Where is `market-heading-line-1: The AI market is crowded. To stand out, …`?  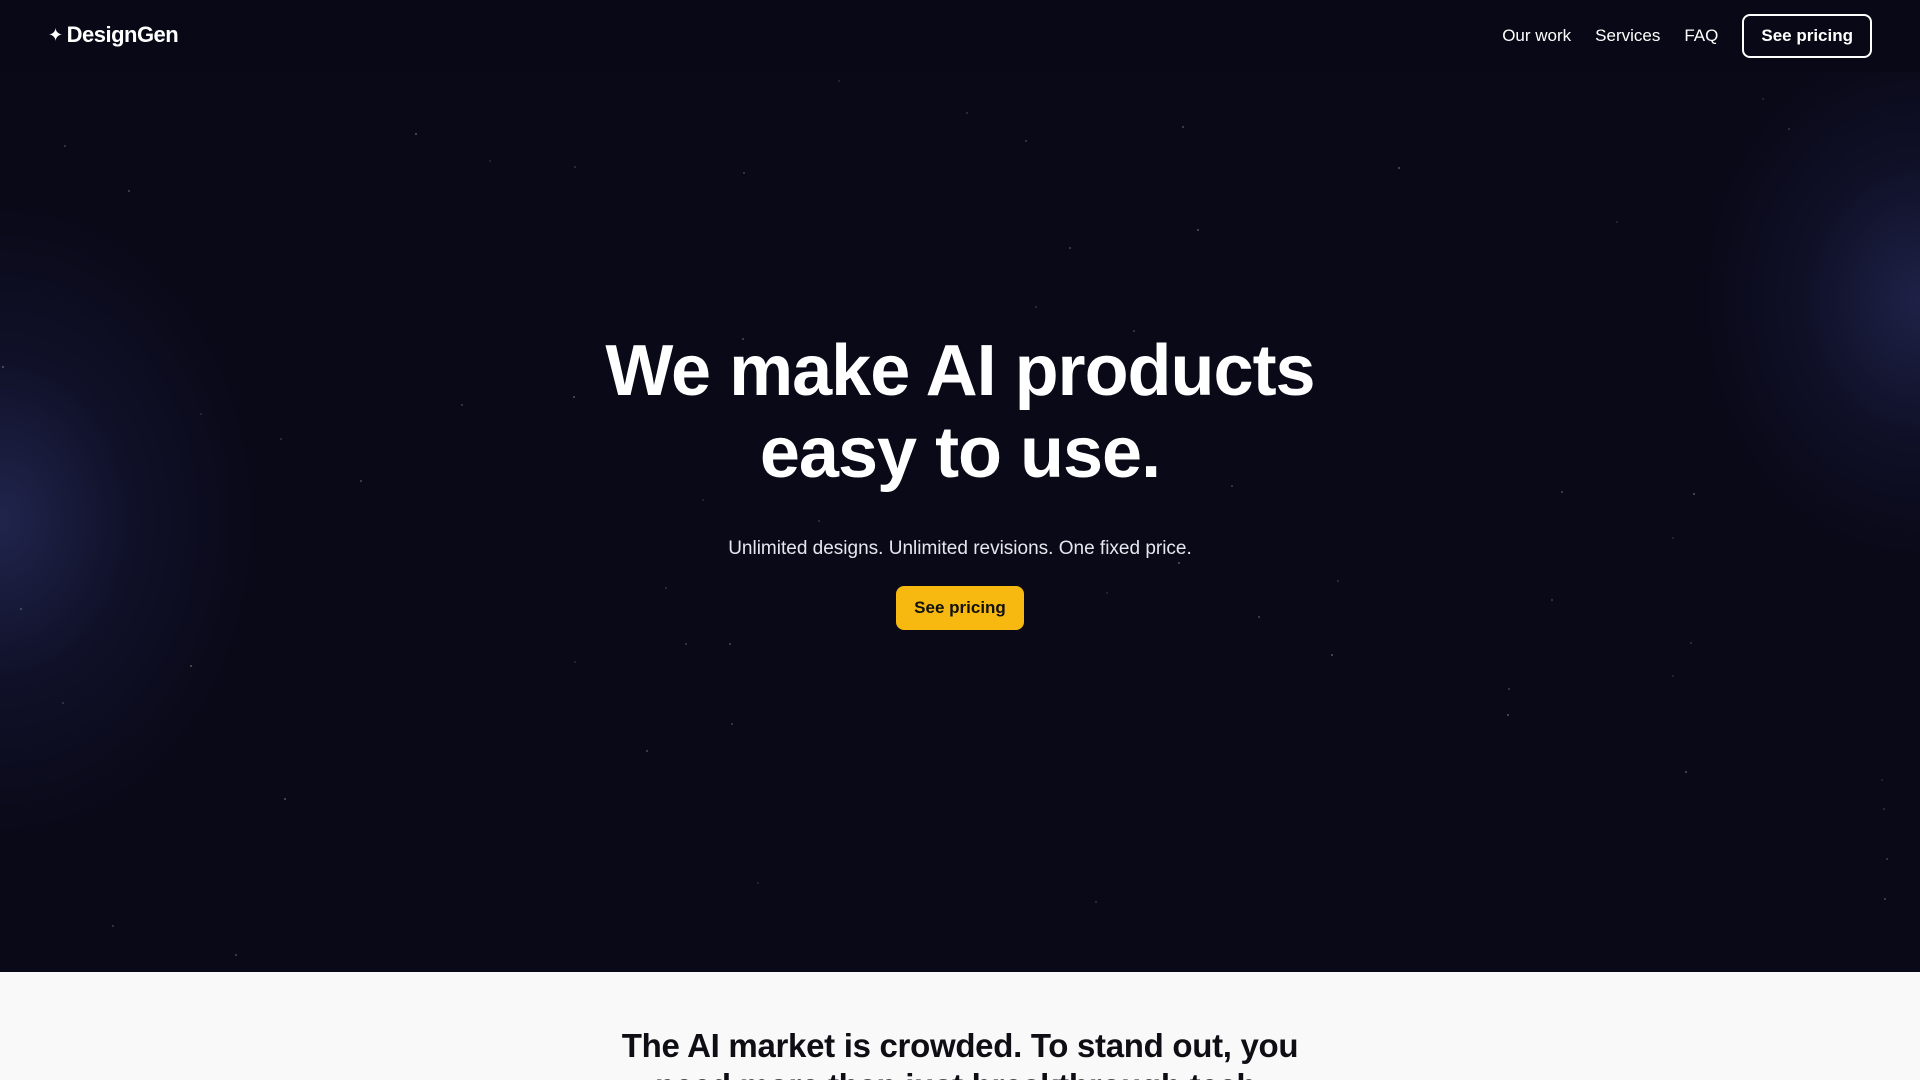
market-heading-line-1: The AI market is crowded. To stand out, … is located at coordinates (960, 1045).